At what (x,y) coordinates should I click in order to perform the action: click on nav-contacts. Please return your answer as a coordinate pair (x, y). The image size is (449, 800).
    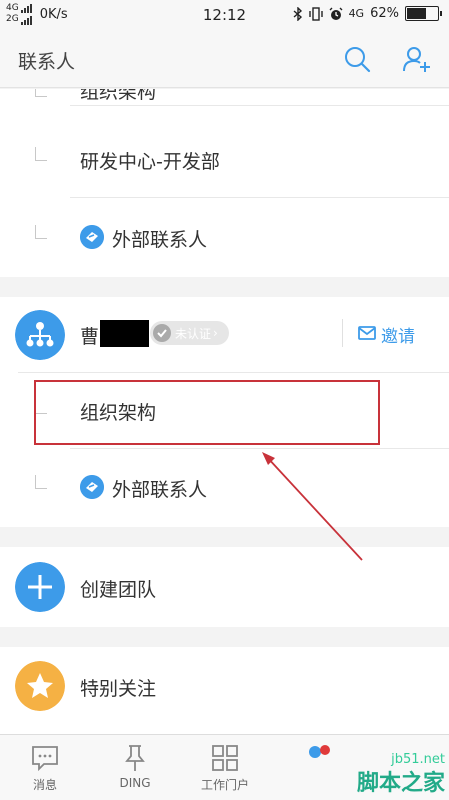
    Looking at the image, I should click on (320, 767).